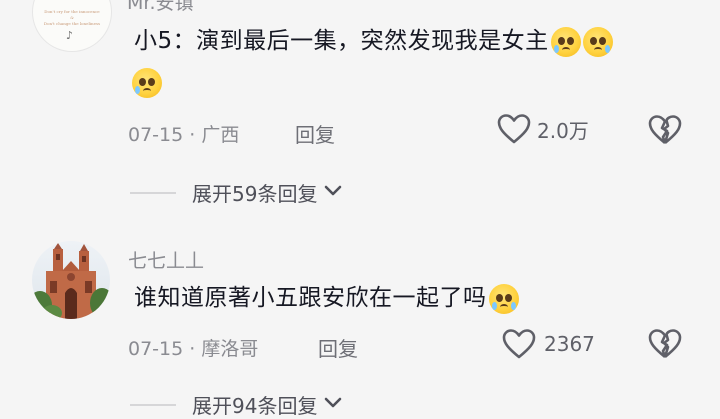  I want to click on avatar, so click(71, 280).